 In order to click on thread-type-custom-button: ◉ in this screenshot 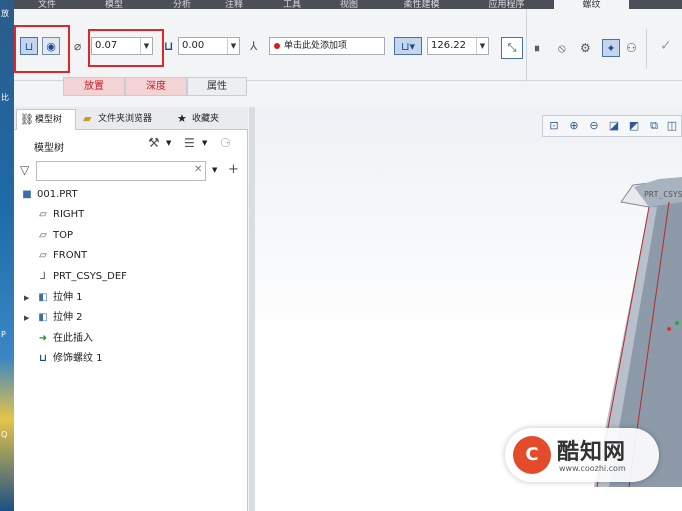, I will do `click(51, 46)`.